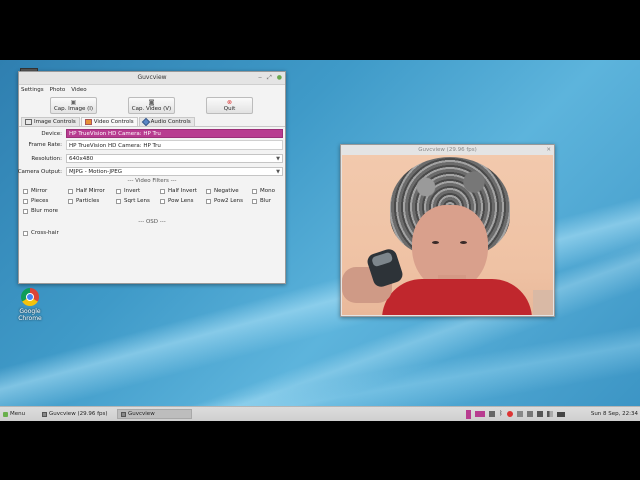 The height and width of the screenshot is (480, 640). Describe the element at coordinates (549, 414) in the screenshot. I see `wifi-signal-icon` at that location.